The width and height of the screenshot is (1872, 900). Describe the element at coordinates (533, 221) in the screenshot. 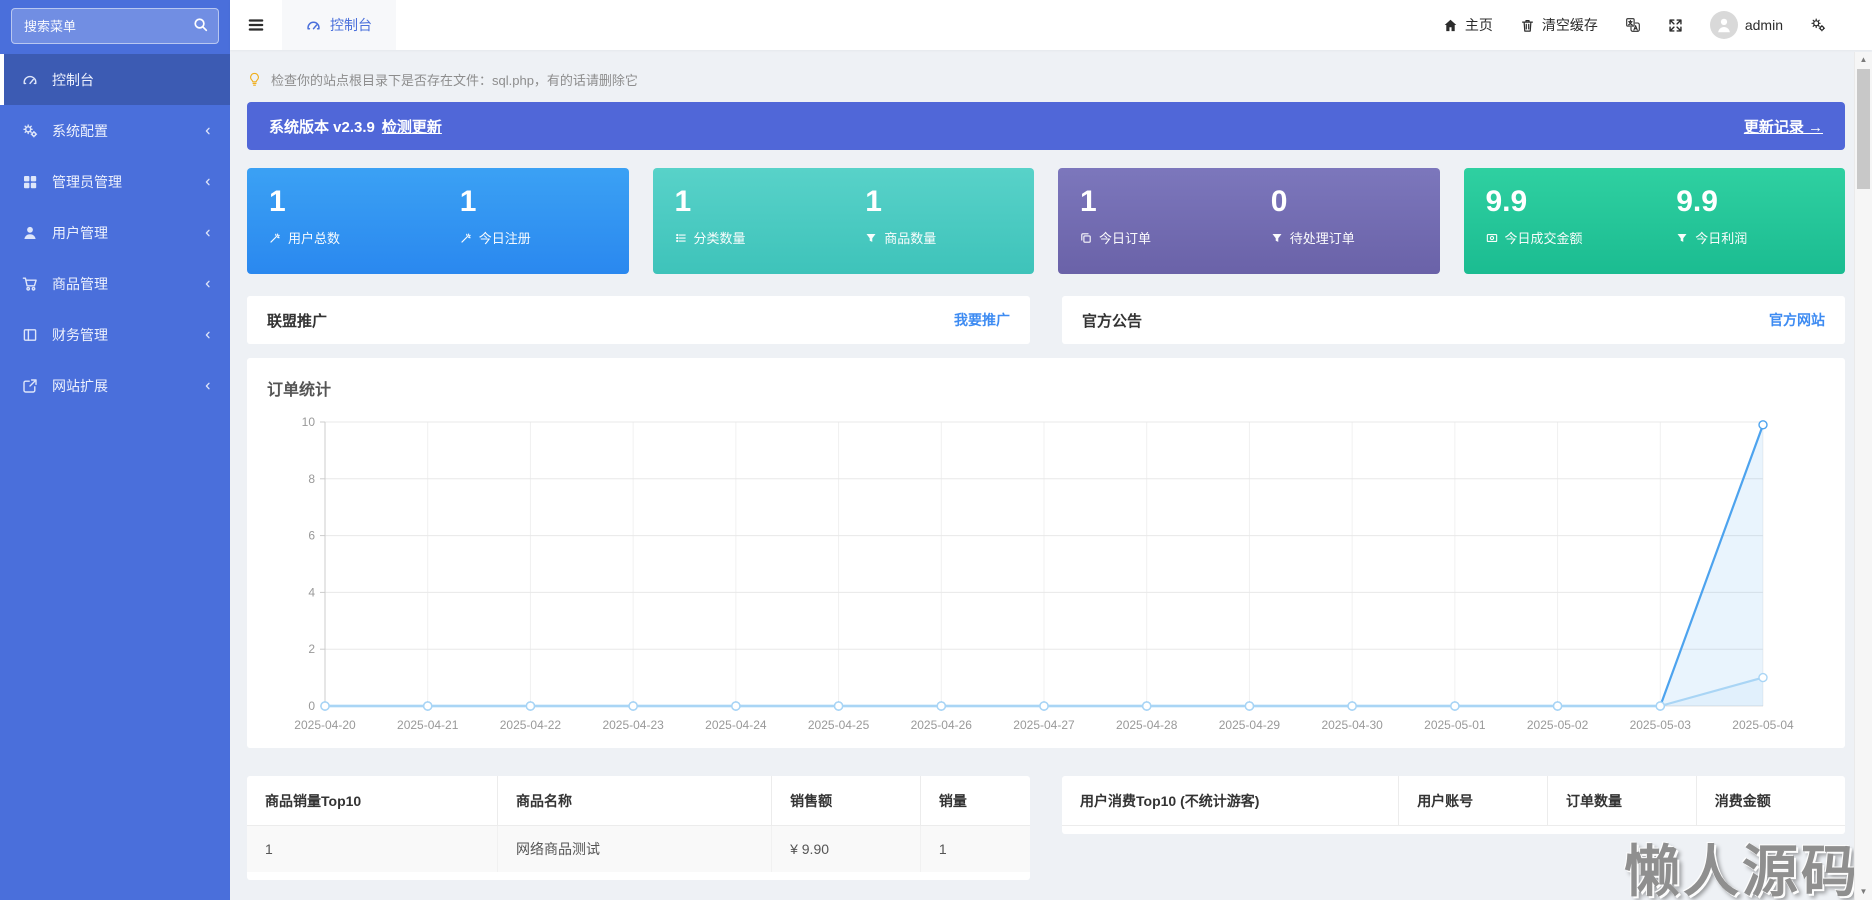

I see `stat: 1 今日注册` at that location.